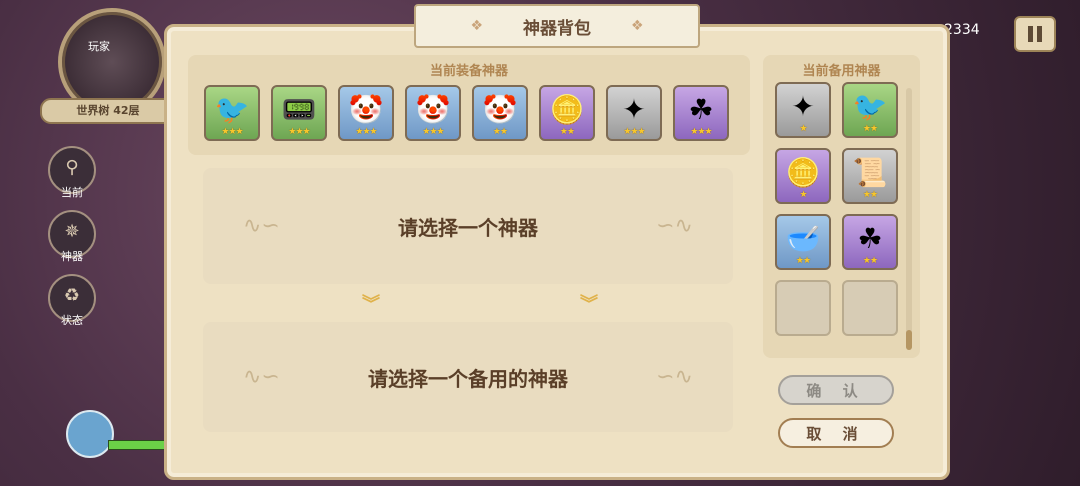 The image size is (1080, 486). I want to click on equipped-header: 当前装备神器, so click(468, 71).